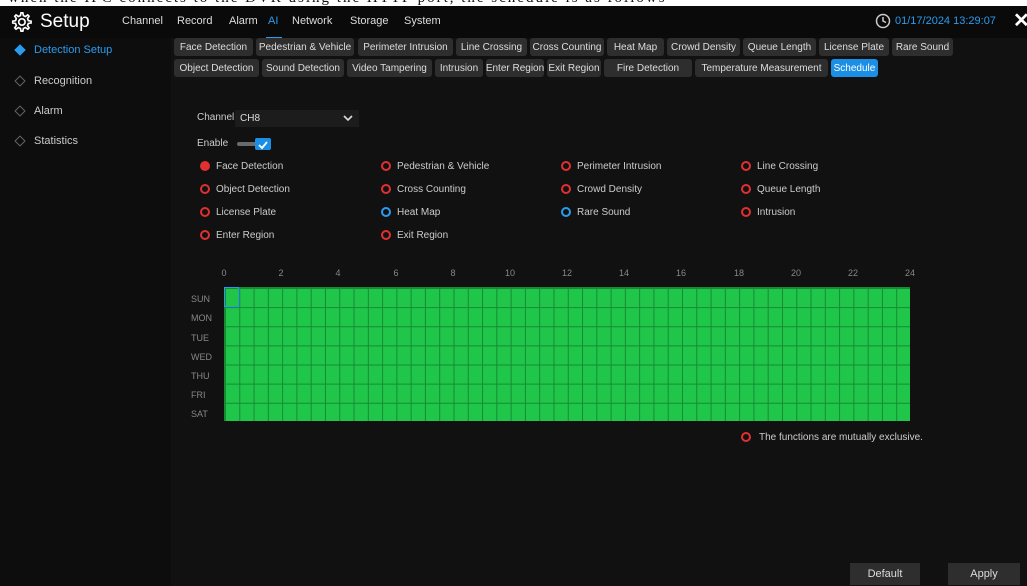  Describe the element at coordinates (852, 273) in the screenshot. I see `hour-label: 22` at that location.